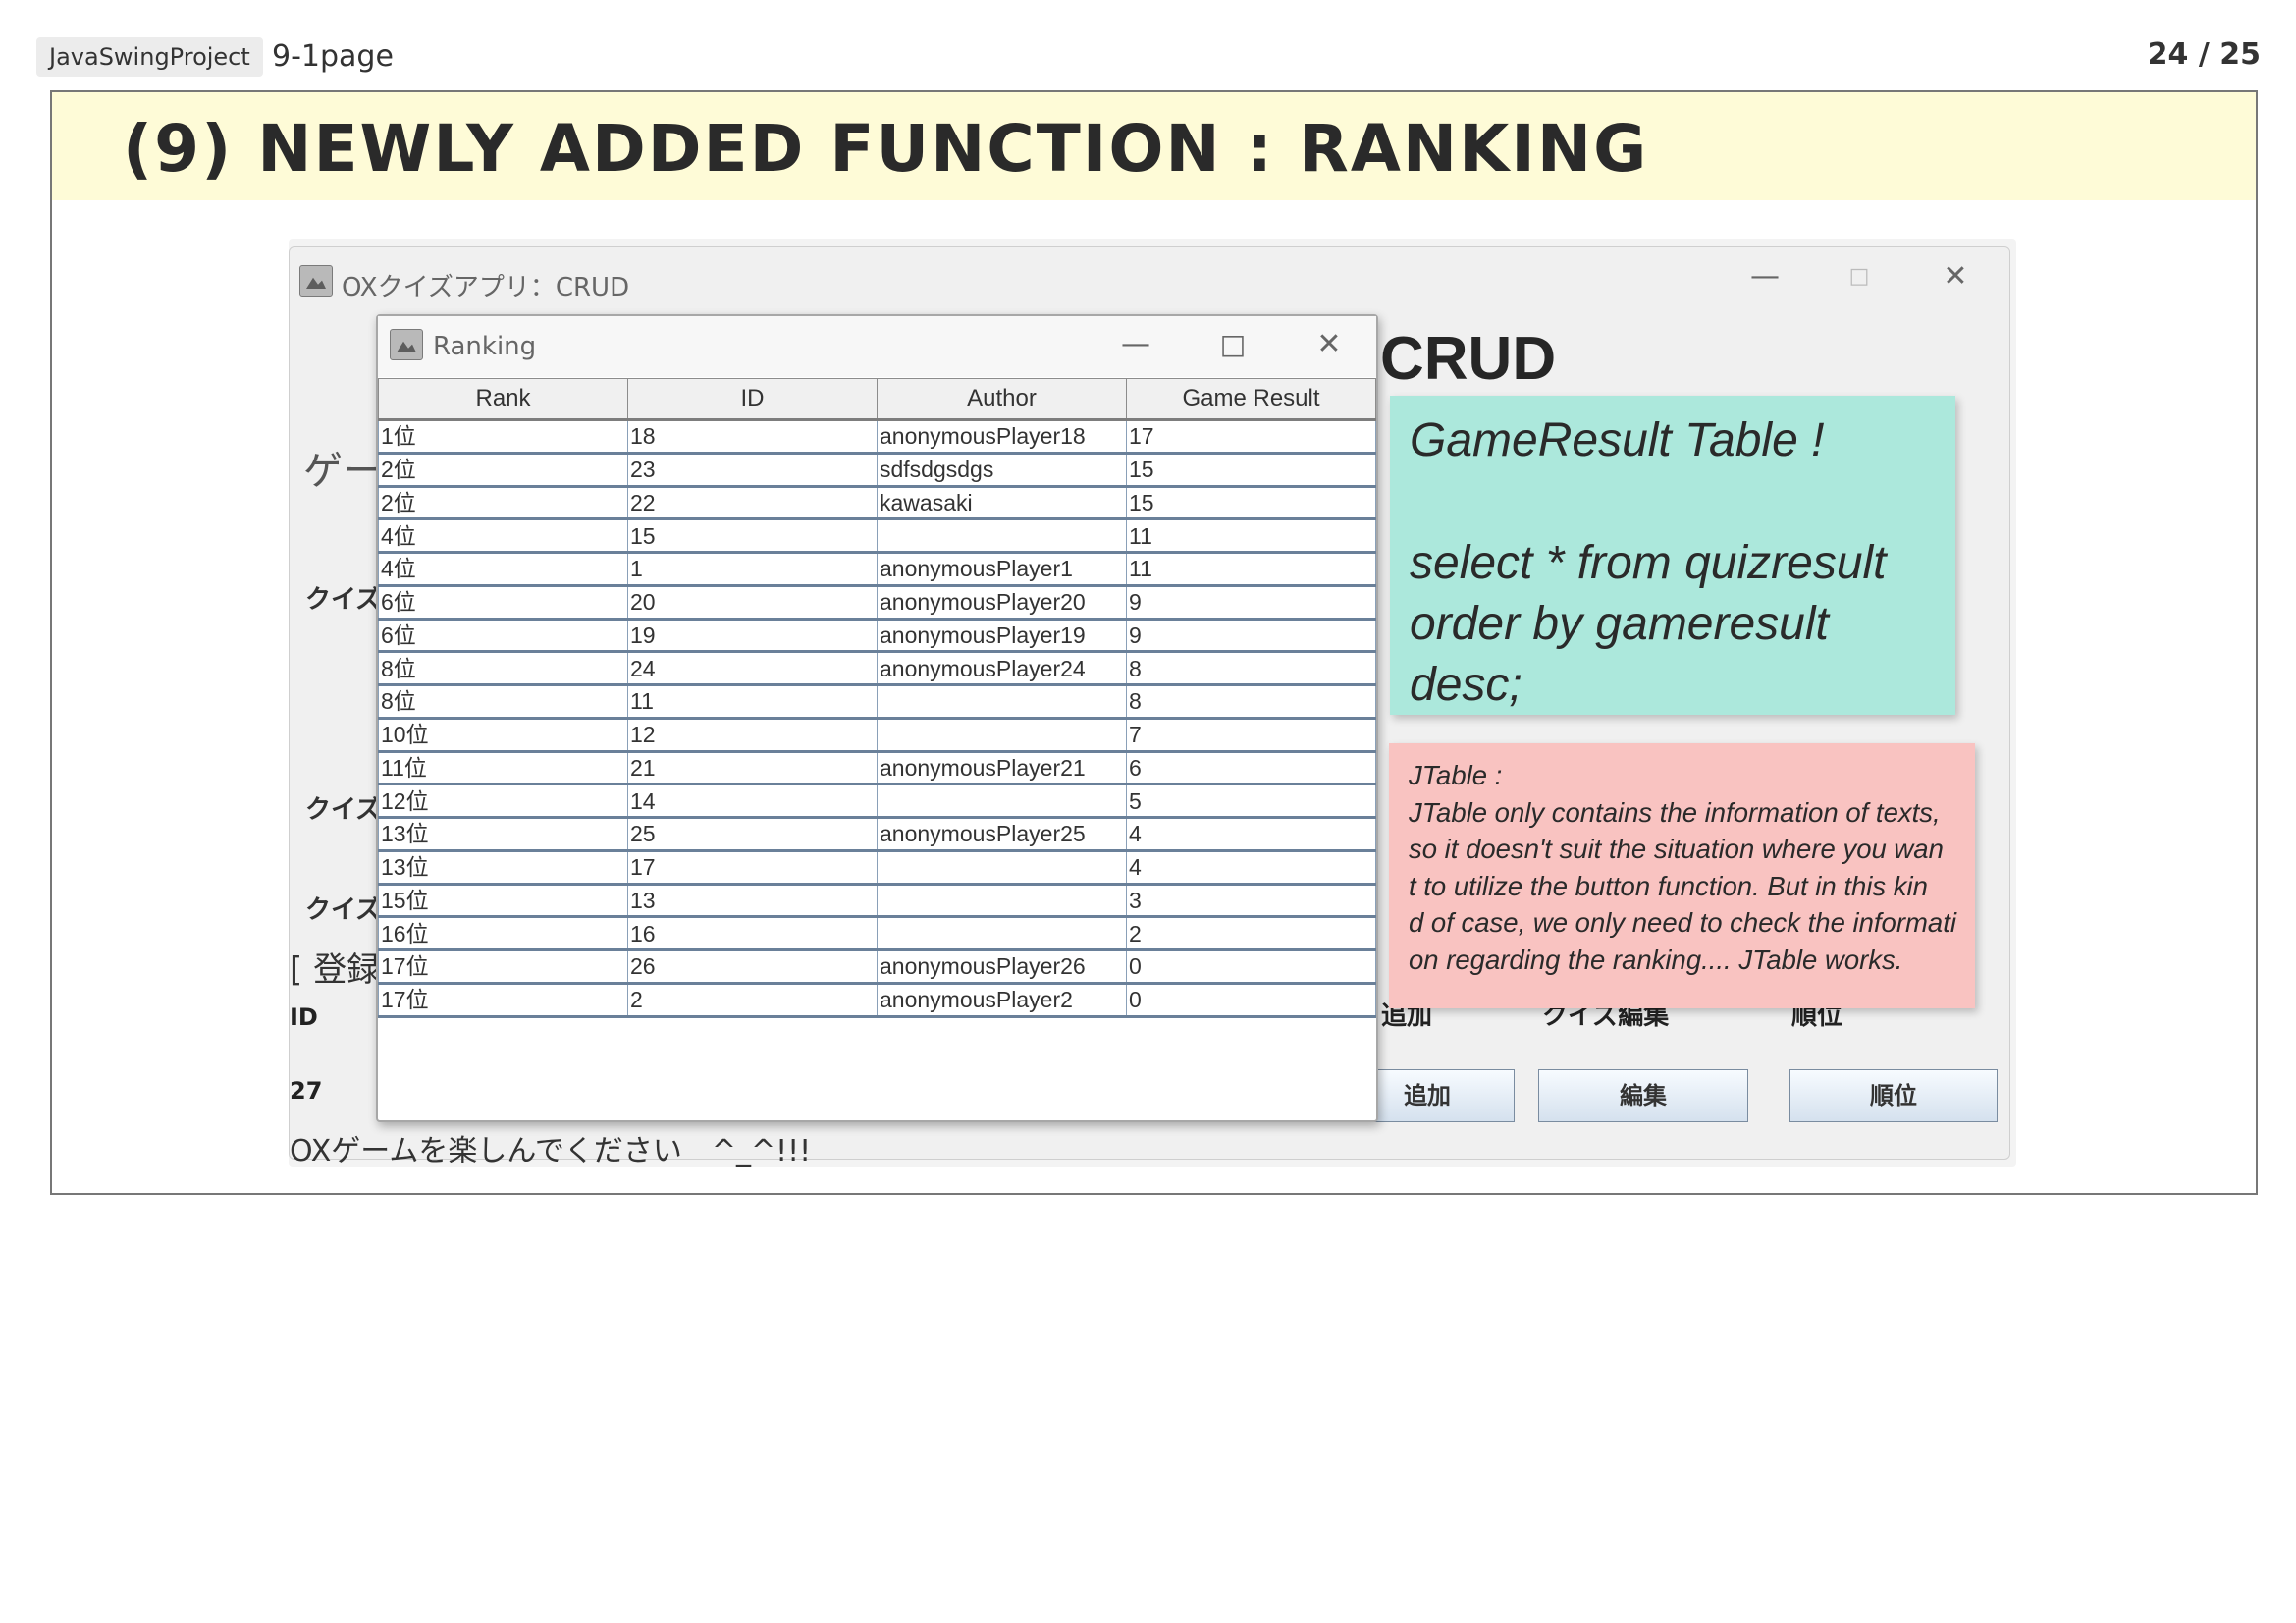 This screenshot has height=1623, width=2296. Describe the element at coordinates (1002, 437) in the screenshot. I see `author-cell: anonymousPlayer18` at that location.